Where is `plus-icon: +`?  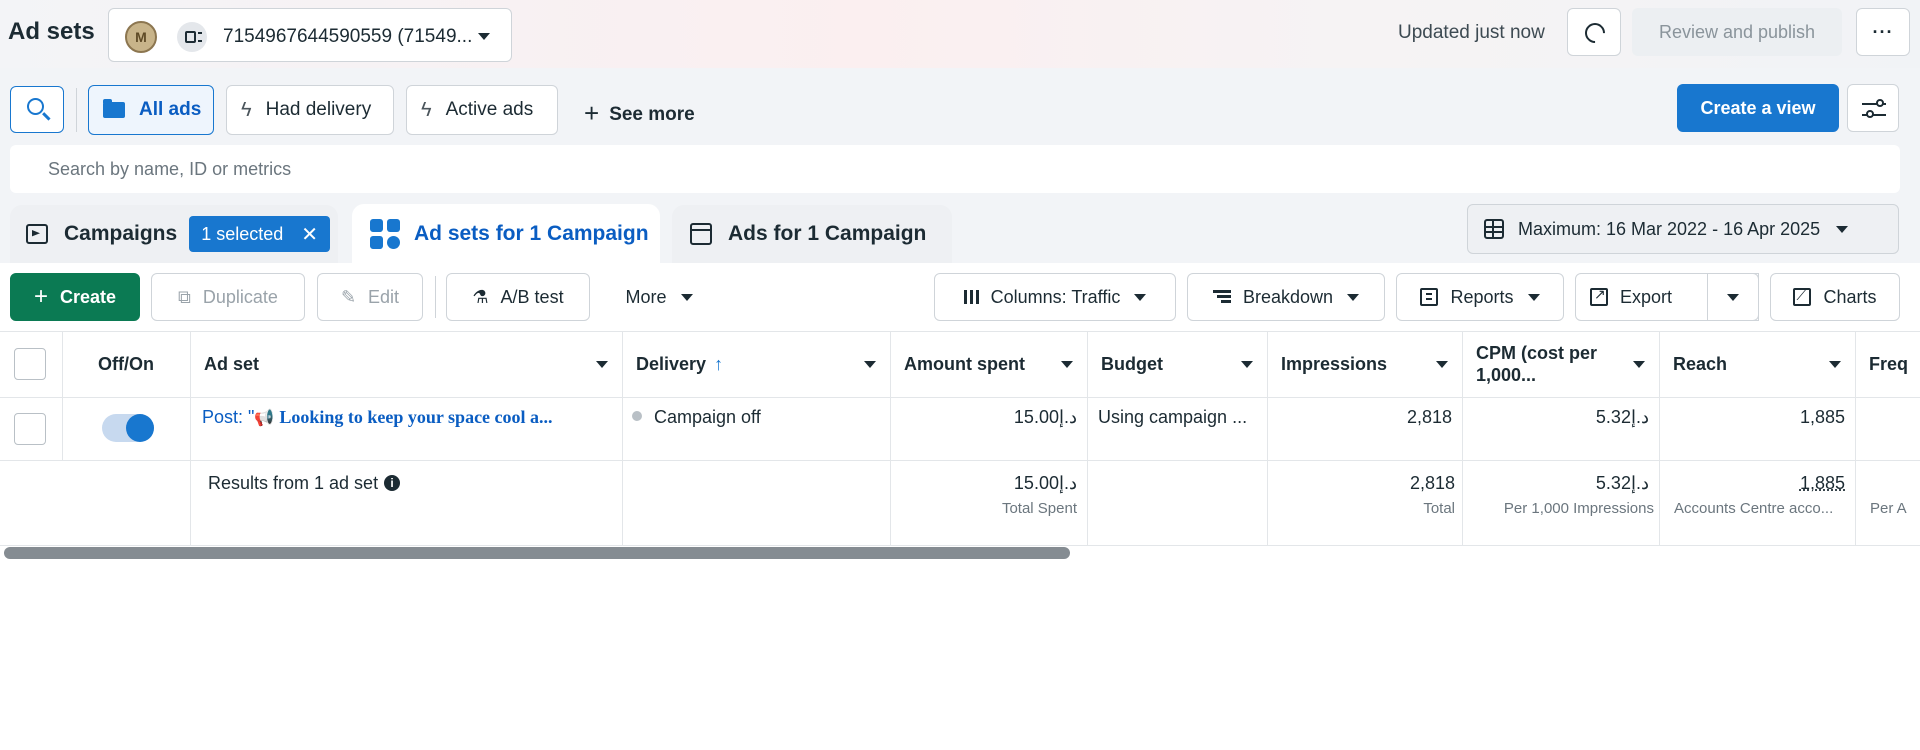
plus-icon: + is located at coordinates (40, 296).